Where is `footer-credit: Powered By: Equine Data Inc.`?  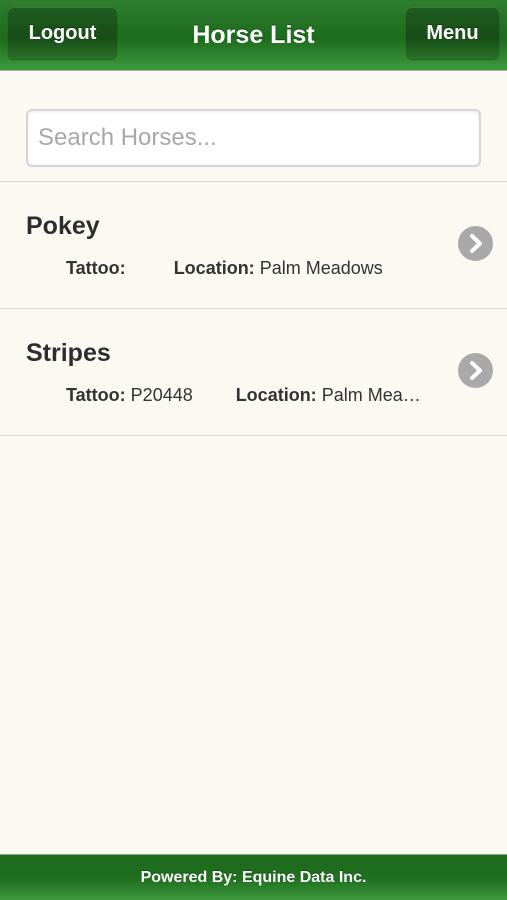 footer-credit: Powered By: Equine Data Inc. is located at coordinates (253, 877).